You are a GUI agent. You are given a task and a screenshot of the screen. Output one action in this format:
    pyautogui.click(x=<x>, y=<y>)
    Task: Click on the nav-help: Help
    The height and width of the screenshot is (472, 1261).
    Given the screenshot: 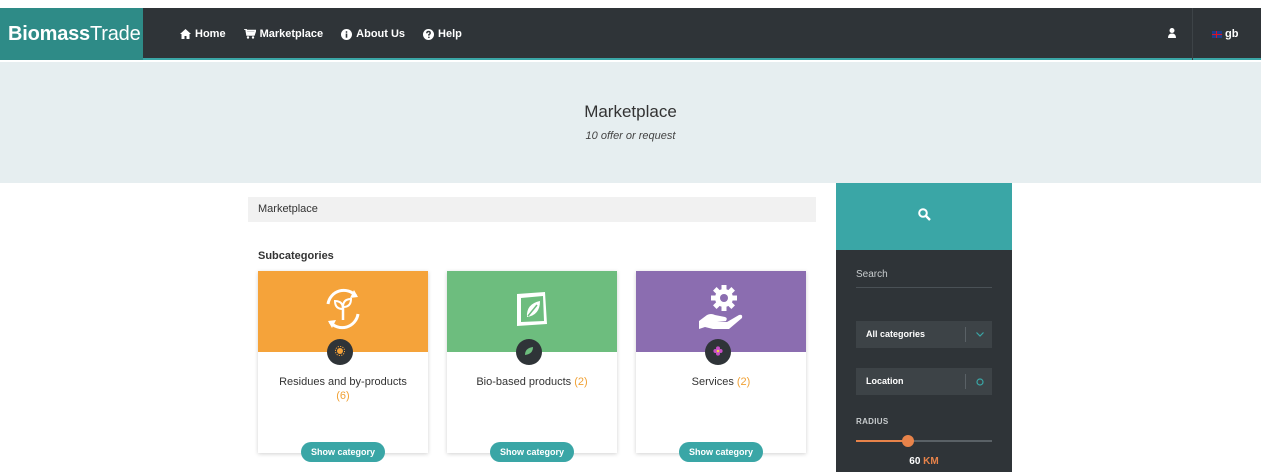 What is the action you would take?
    pyautogui.click(x=442, y=34)
    